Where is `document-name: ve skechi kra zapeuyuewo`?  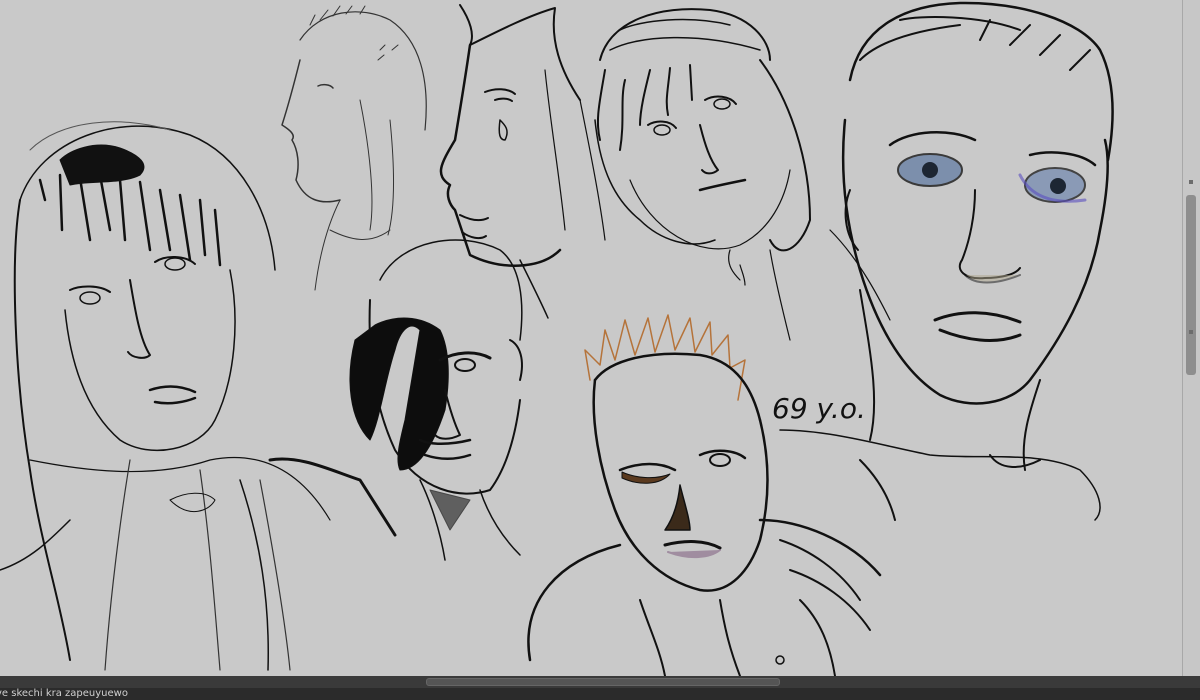
document-name: ve skechi kra zapeuyuewo is located at coordinates (64, 693).